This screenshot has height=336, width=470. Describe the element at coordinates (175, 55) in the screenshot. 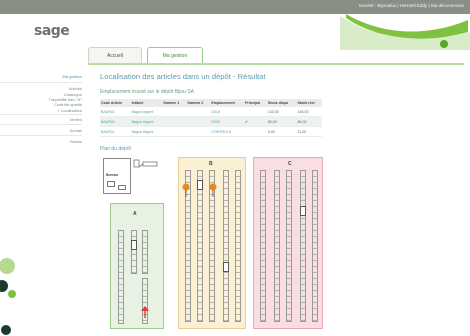

I see `tab-ma-gestion: Ma gestion` at that location.